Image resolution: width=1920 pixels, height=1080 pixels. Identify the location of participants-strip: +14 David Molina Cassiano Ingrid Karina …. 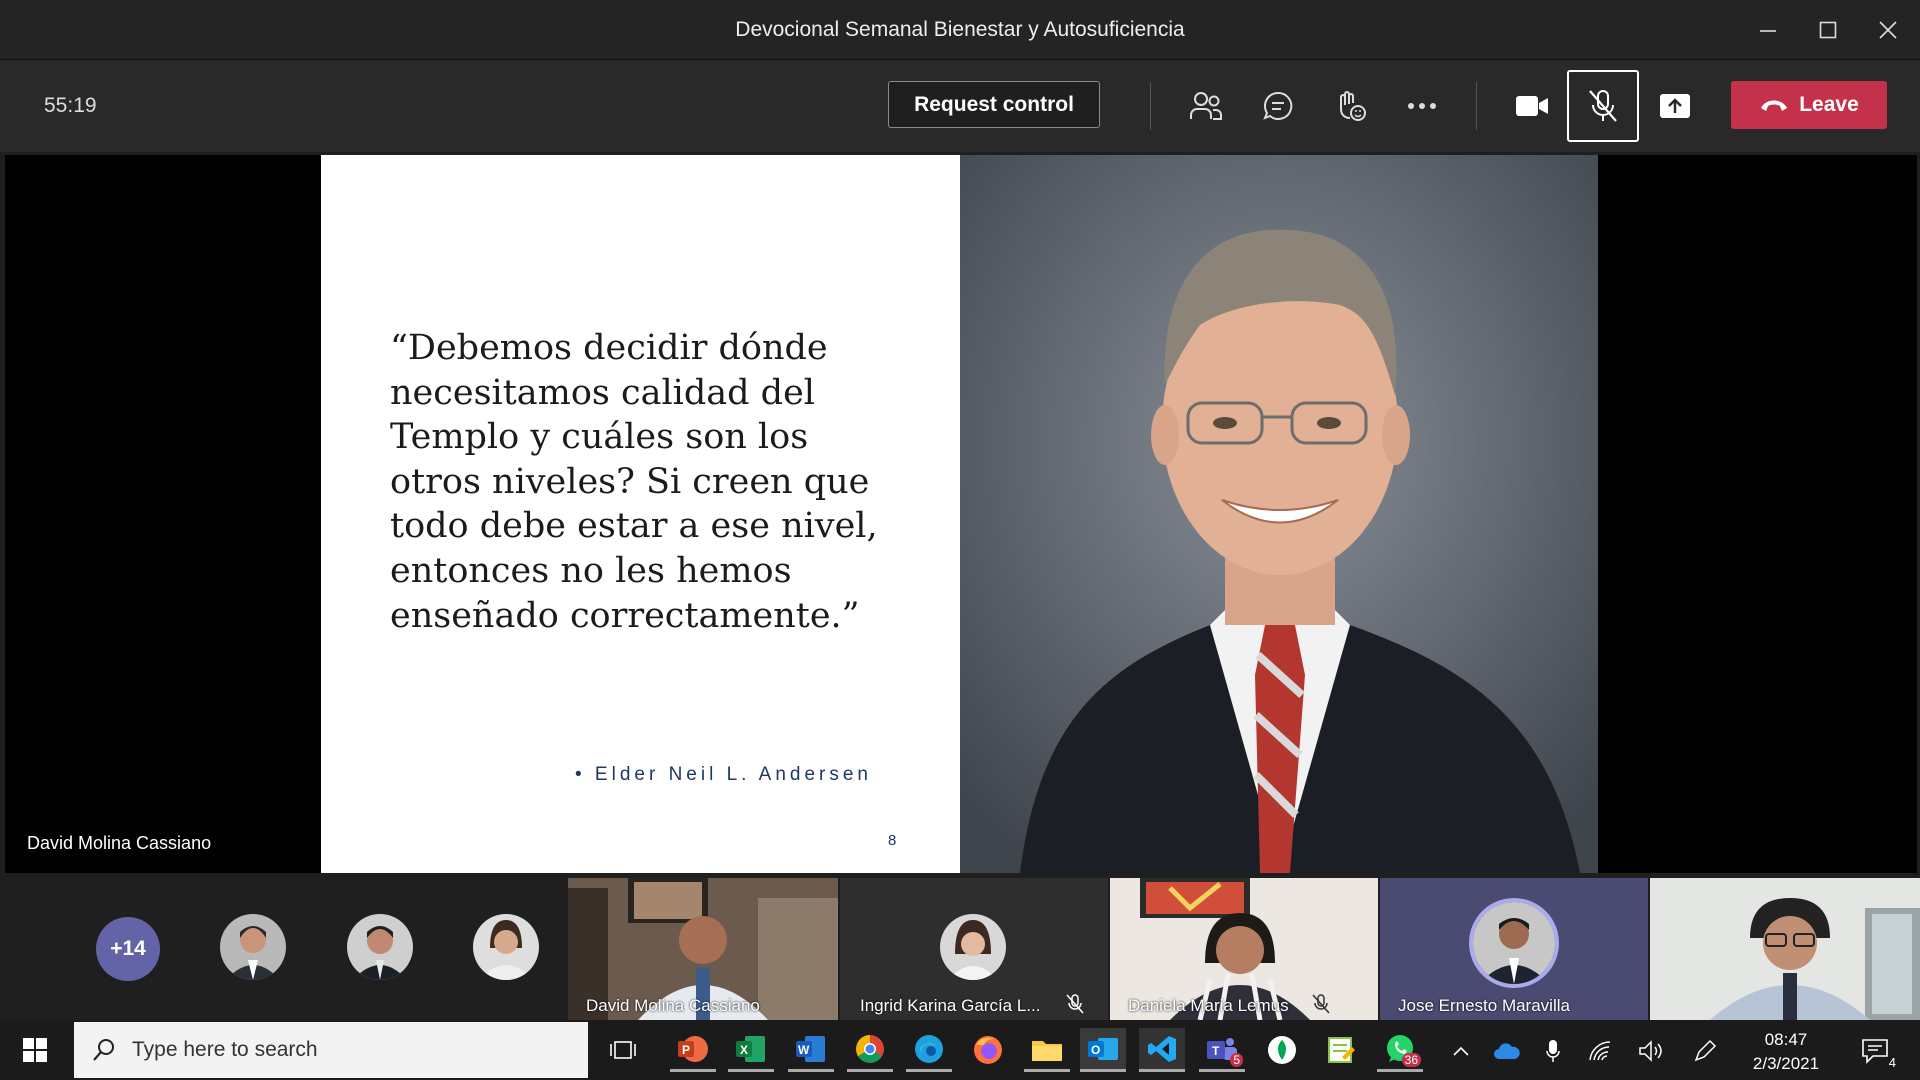
(960, 947).